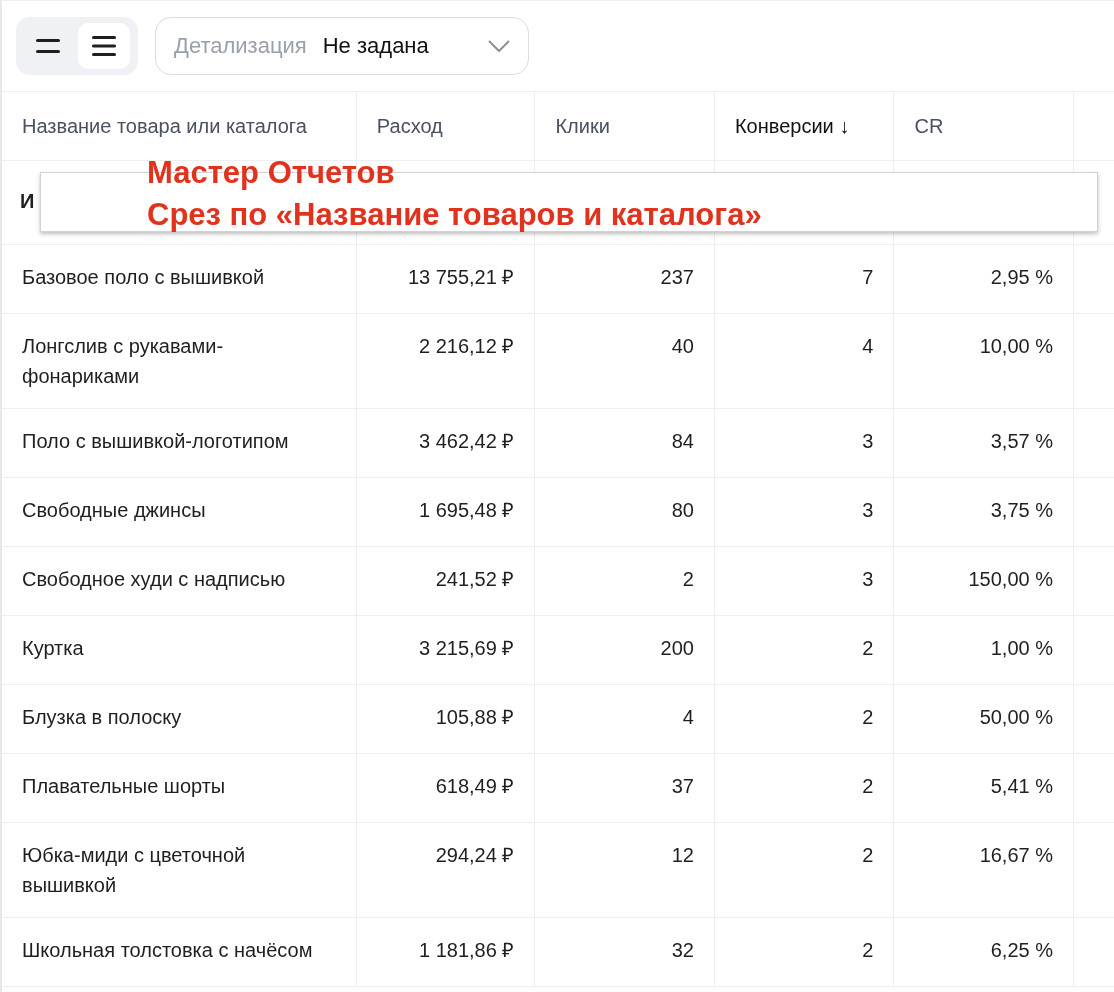  What do you see at coordinates (804, 126) in the screenshot?
I see `column-header: Конверсии ↓` at bounding box center [804, 126].